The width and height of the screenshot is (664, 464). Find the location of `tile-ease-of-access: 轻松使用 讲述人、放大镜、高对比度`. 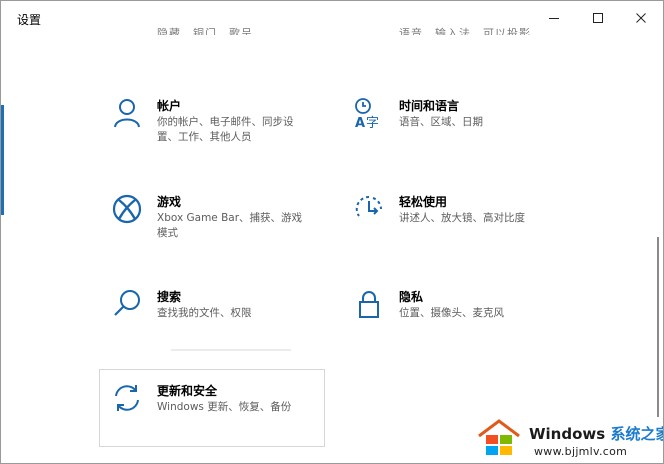

tile-ease-of-access: 轻松使用 讲述人、放大镜、高对比度 is located at coordinates (454, 221).